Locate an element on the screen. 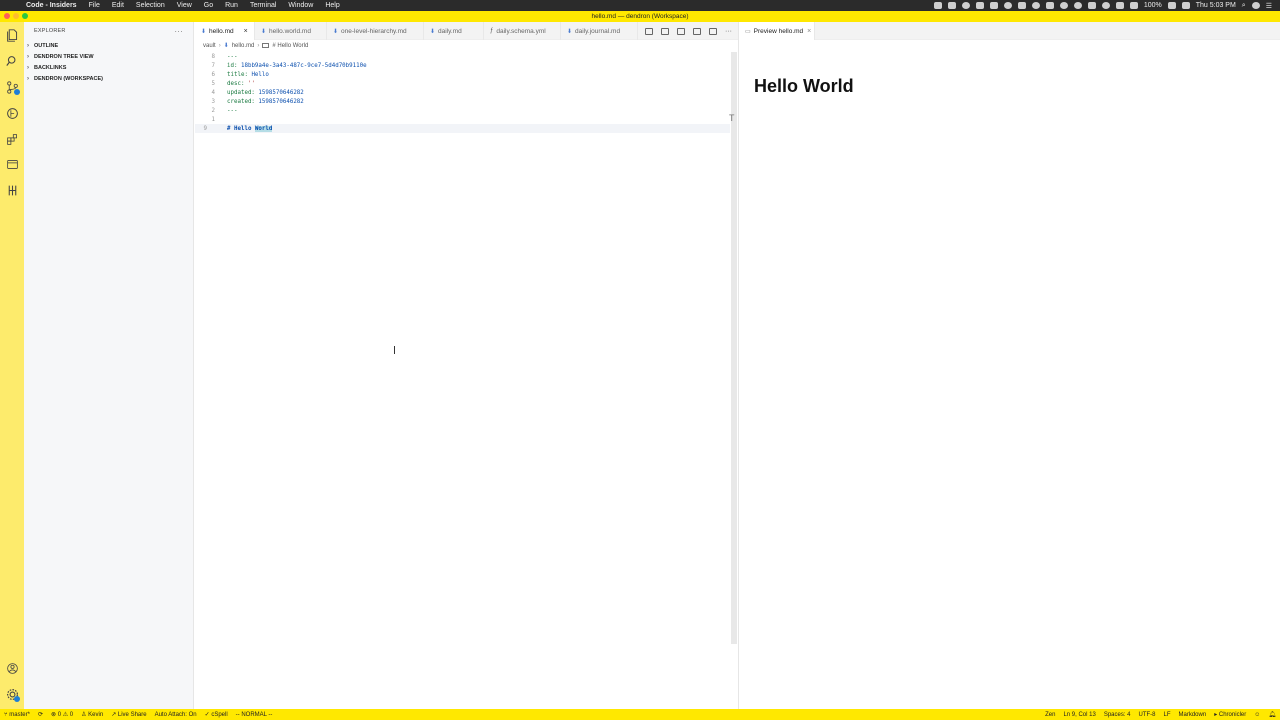 The image size is (1280, 720). spotlight-search-icon: ⌕ is located at coordinates (1244, 6).